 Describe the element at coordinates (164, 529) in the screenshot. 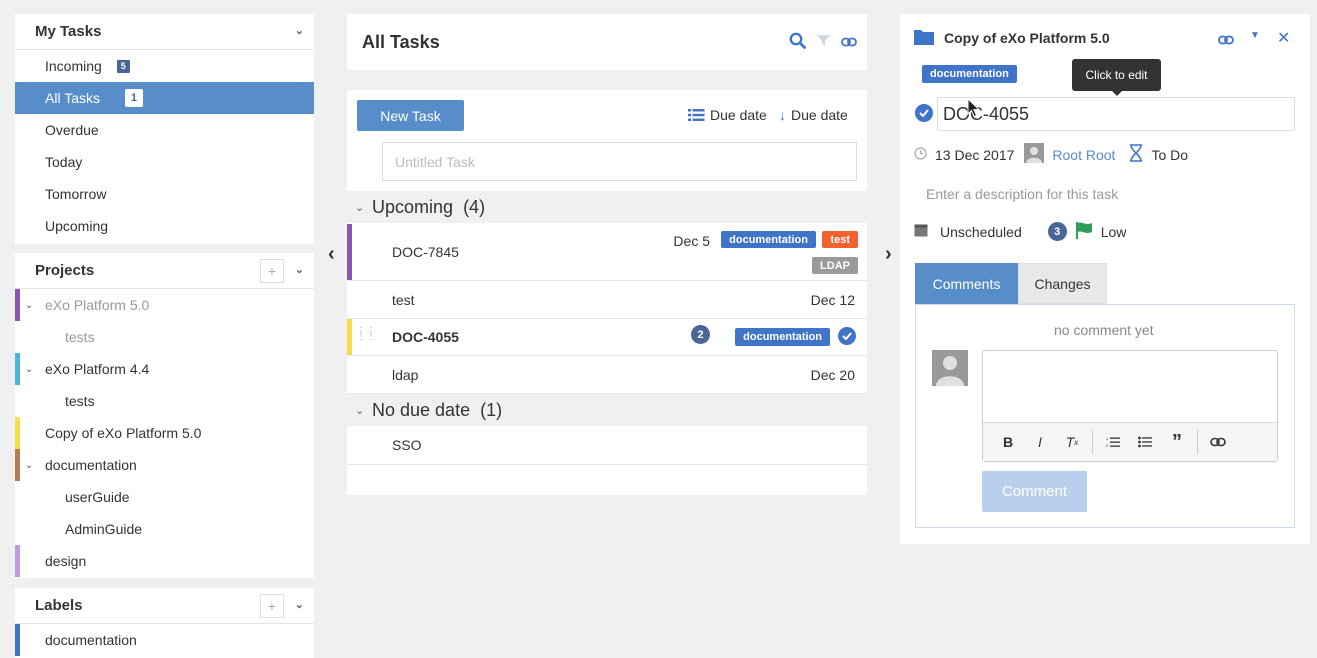

I see `project-item: AdminGuide` at that location.